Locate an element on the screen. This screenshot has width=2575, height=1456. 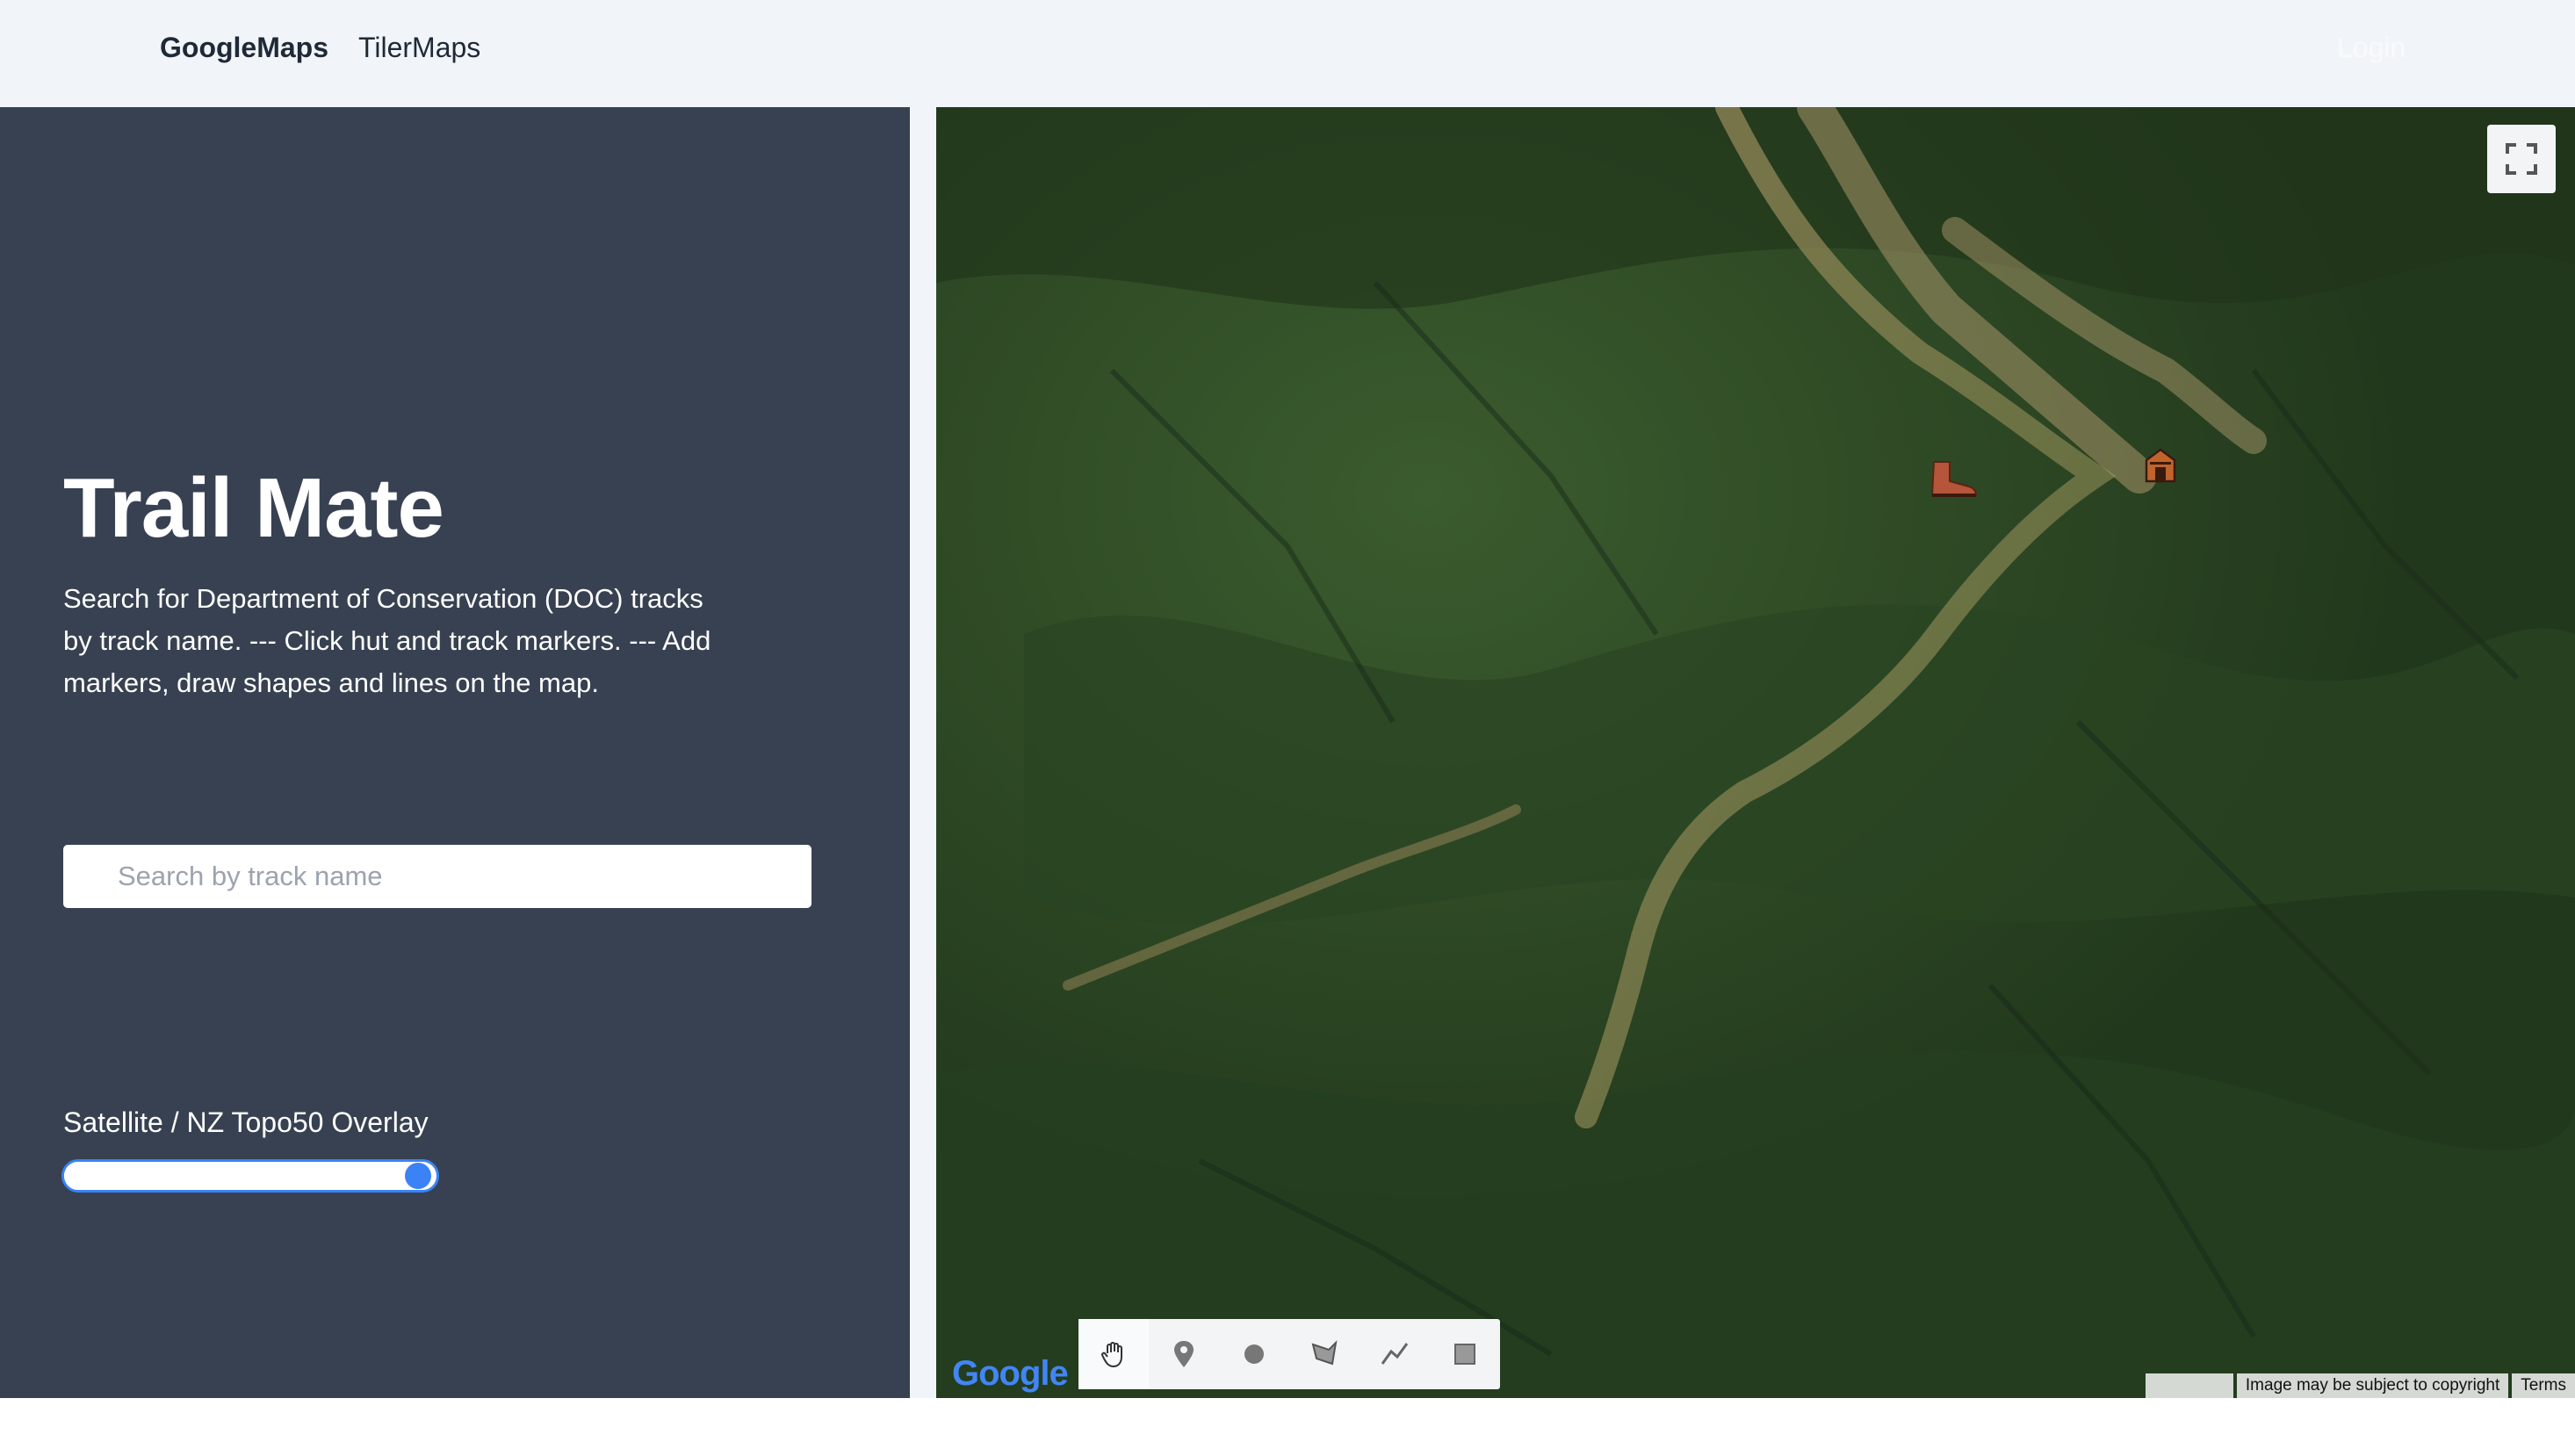
page-footer-strip is located at coordinates (1287, 1427).